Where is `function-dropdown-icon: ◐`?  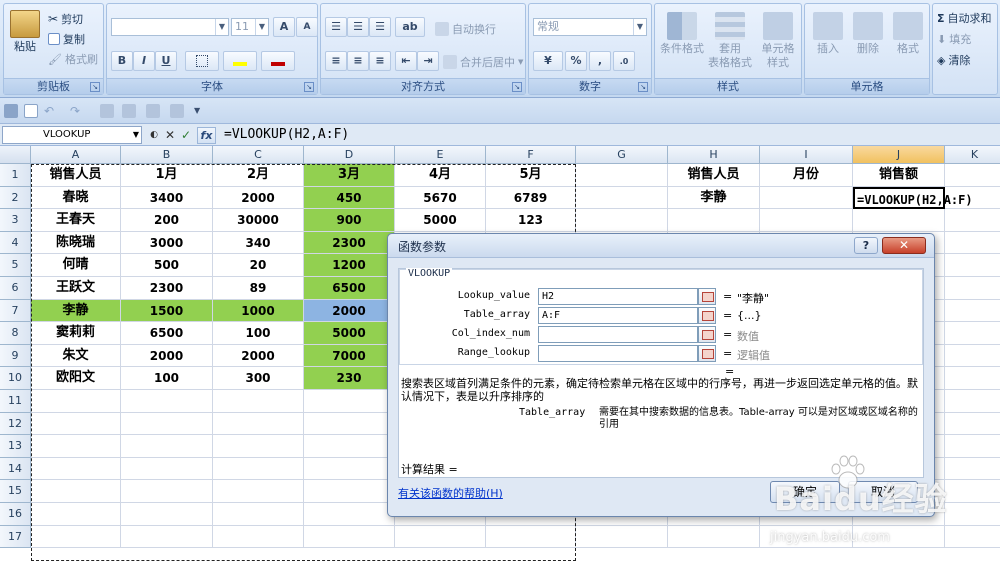 function-dropdown-icon: ◐ is located at coordinates (154, 135).